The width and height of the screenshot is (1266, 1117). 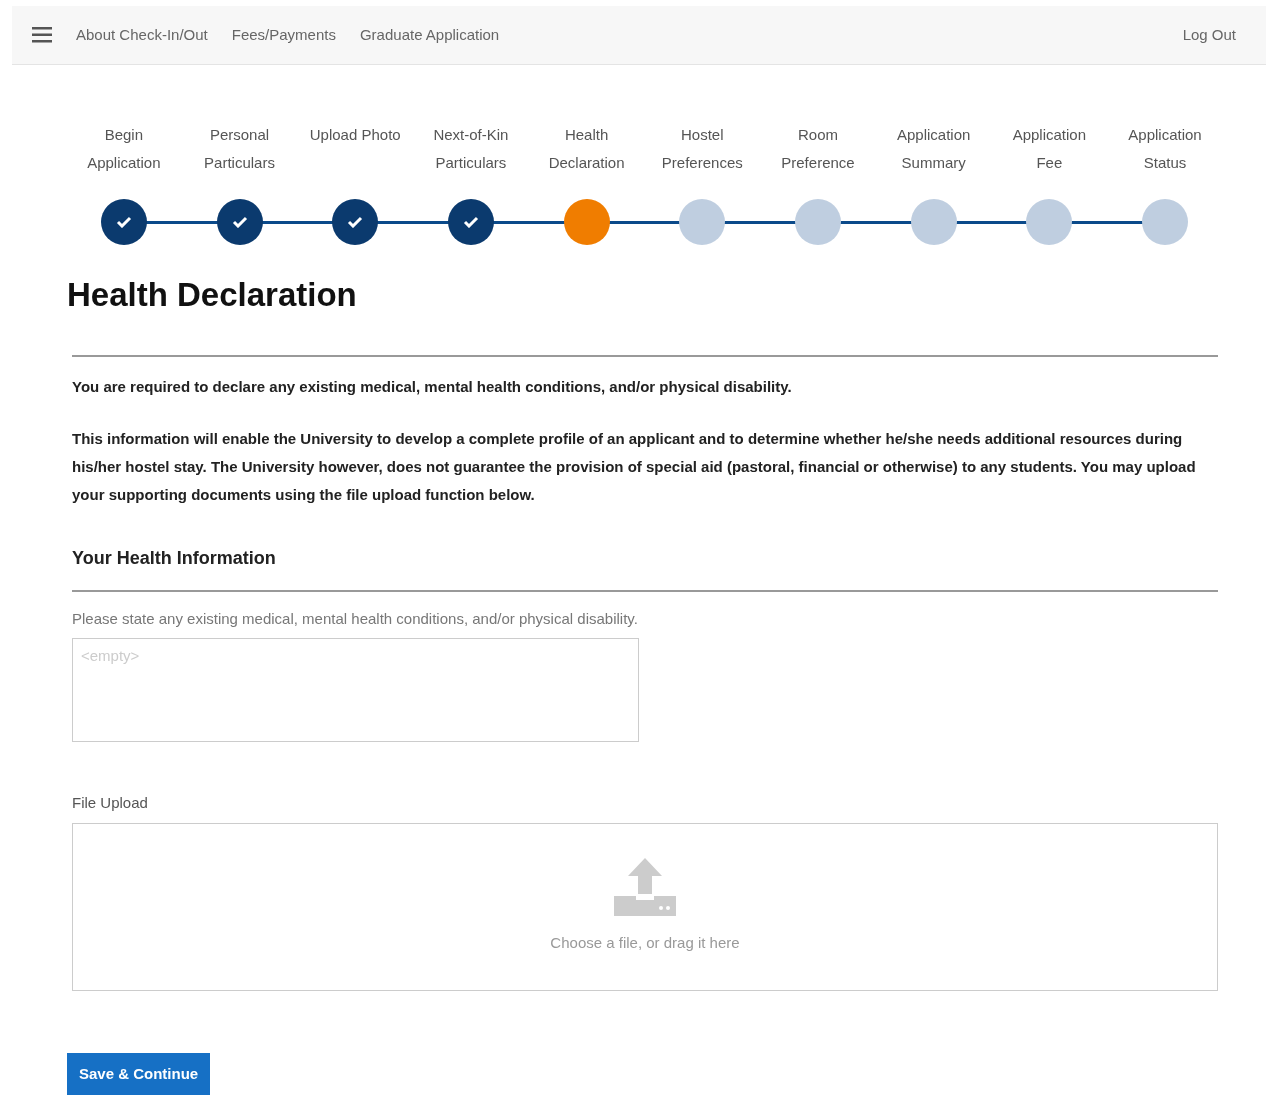 What do you see at coordinates (1209, 35) in the screenshot?
I see `log-out-link: Log Out` at bounding box center [1209, 35].